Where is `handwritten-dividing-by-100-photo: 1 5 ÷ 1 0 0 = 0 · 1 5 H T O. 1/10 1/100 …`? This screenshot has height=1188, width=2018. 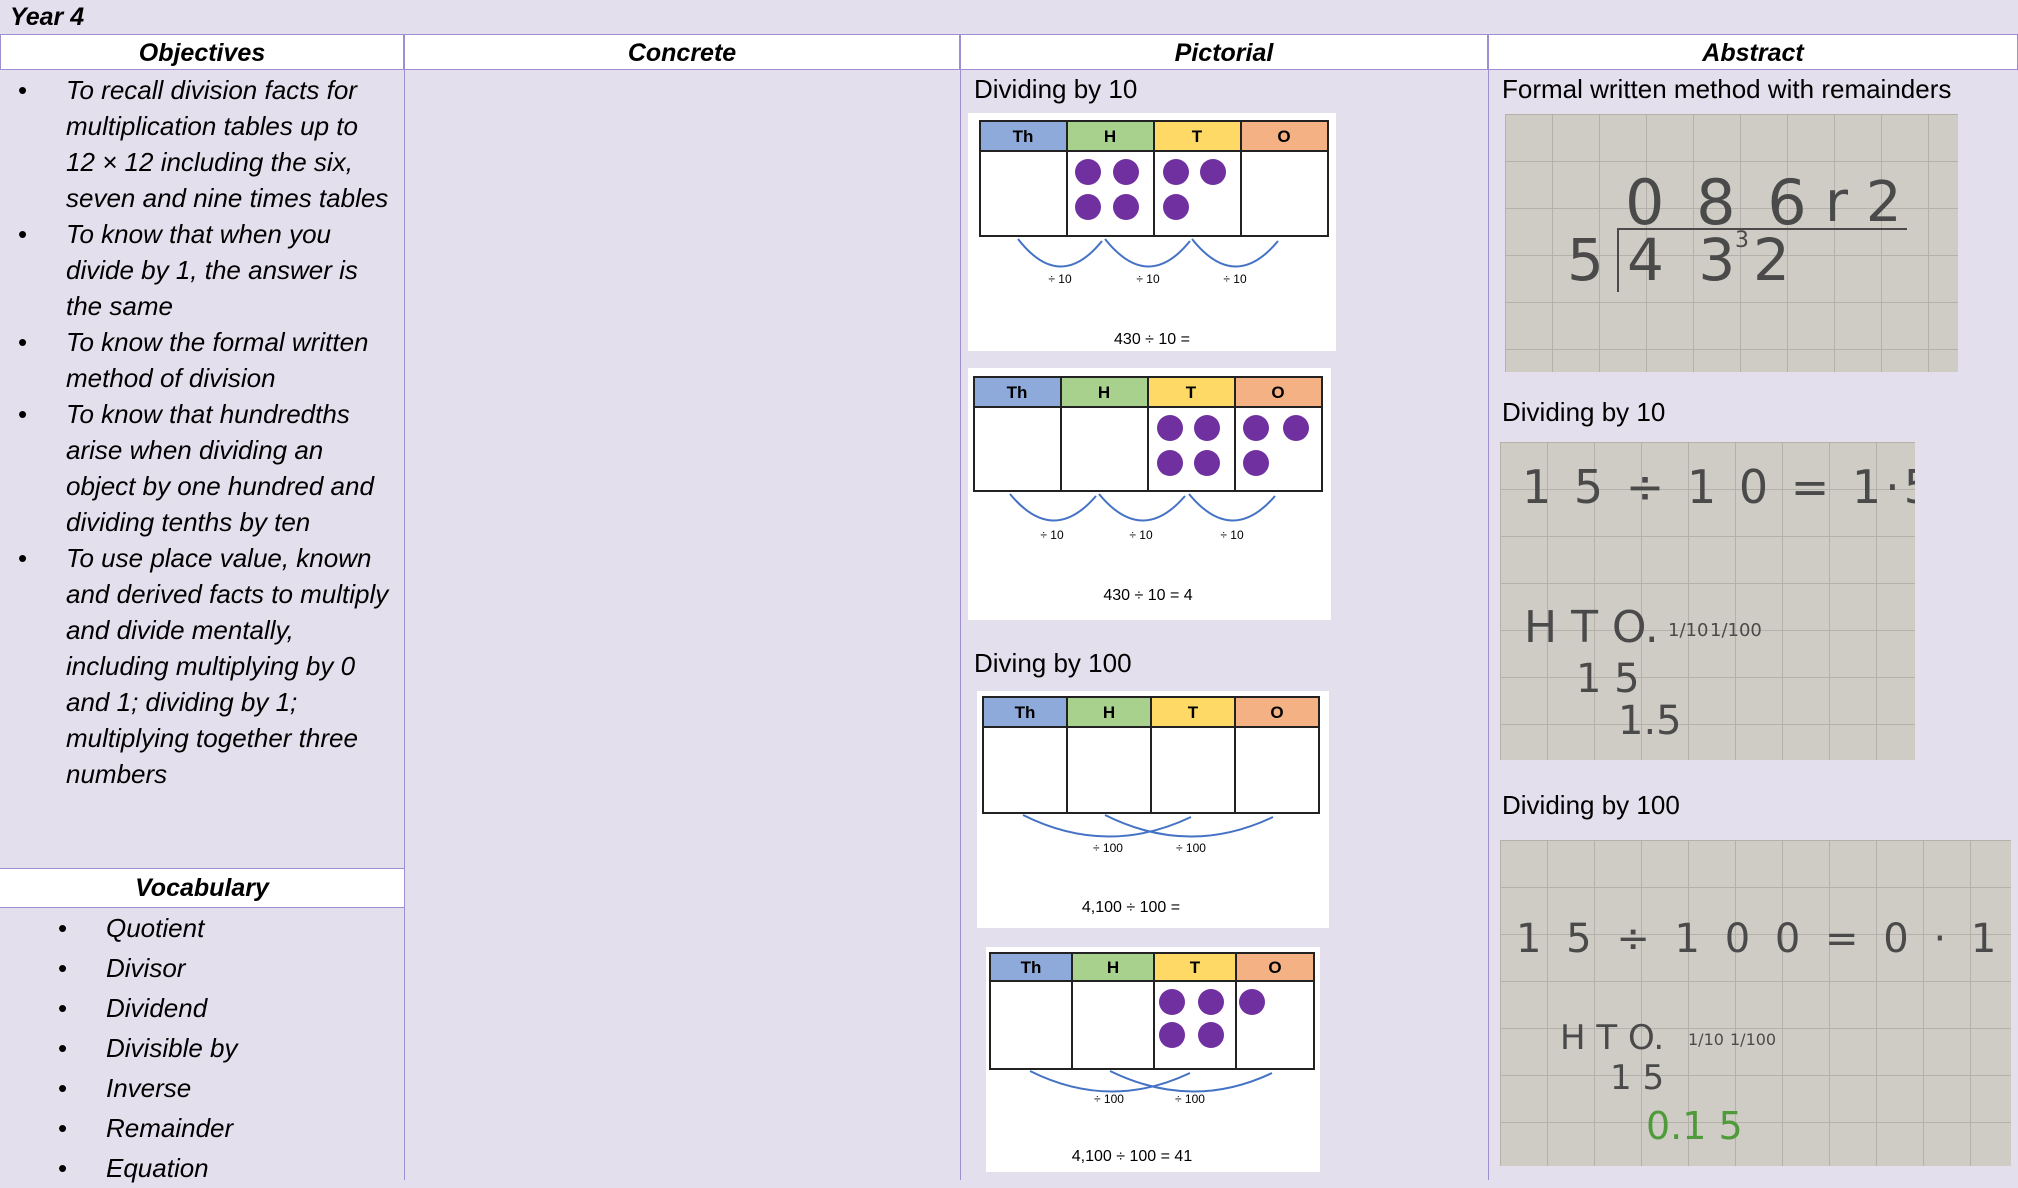
handwritten-dividing-by-100-photo: 1 5 ÷ 1 0 0 = 0 · 1 5 H T O. 1/10 1/100 … is located at coordinates (1755, 1003).